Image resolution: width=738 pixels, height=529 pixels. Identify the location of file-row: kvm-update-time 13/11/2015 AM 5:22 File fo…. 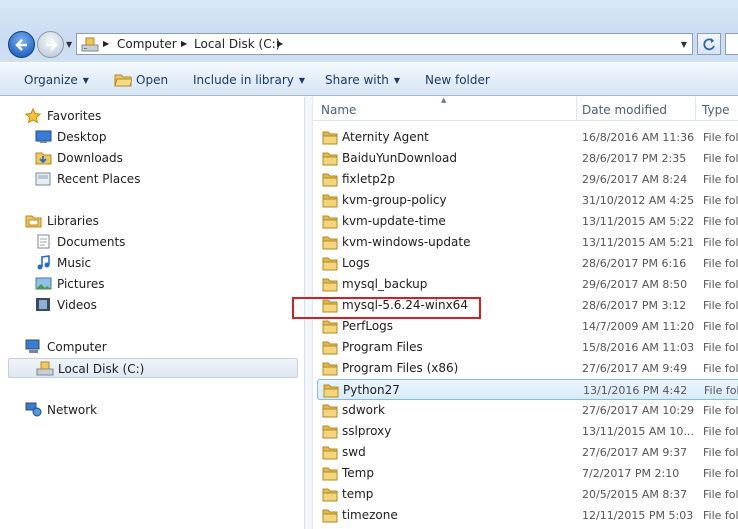
(527, 221).